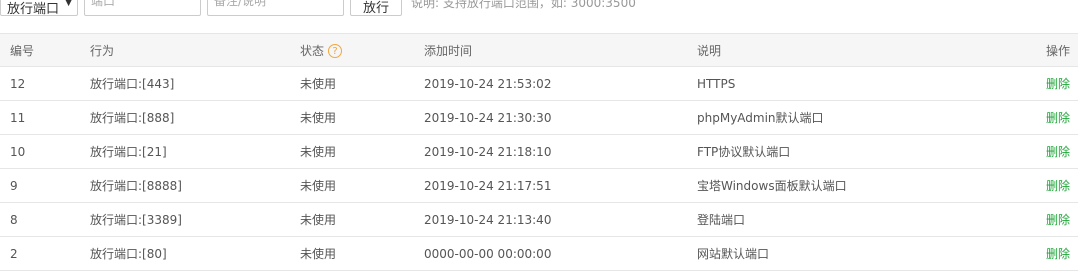  I want to click on cell-id: 11, so click(45, 117).